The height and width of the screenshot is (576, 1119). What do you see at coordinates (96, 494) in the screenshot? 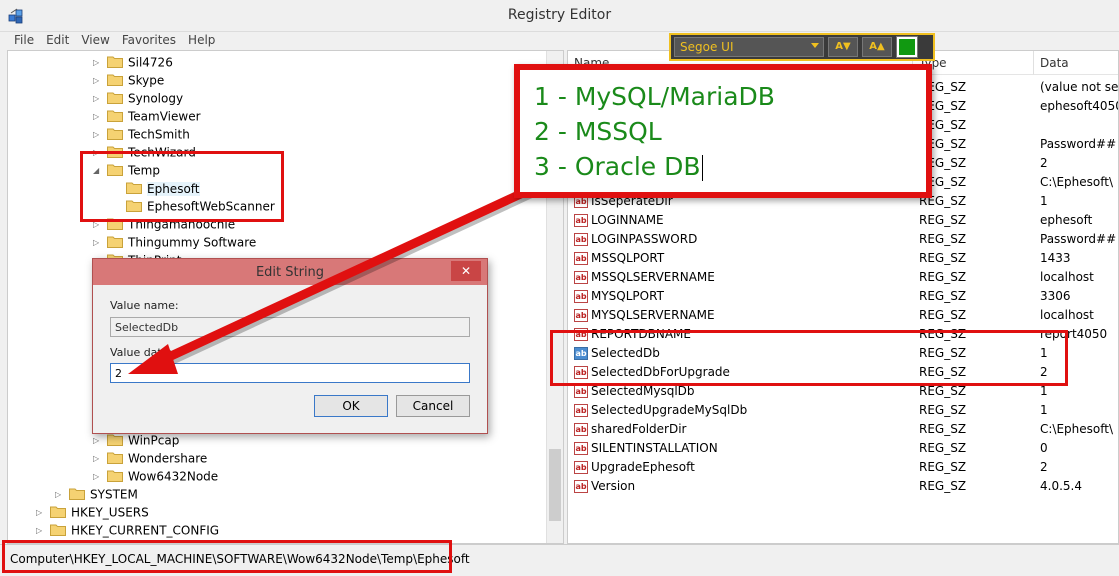
I see `tree-item-system: ▷ SYSTEM` at bounding box center [96, 494].